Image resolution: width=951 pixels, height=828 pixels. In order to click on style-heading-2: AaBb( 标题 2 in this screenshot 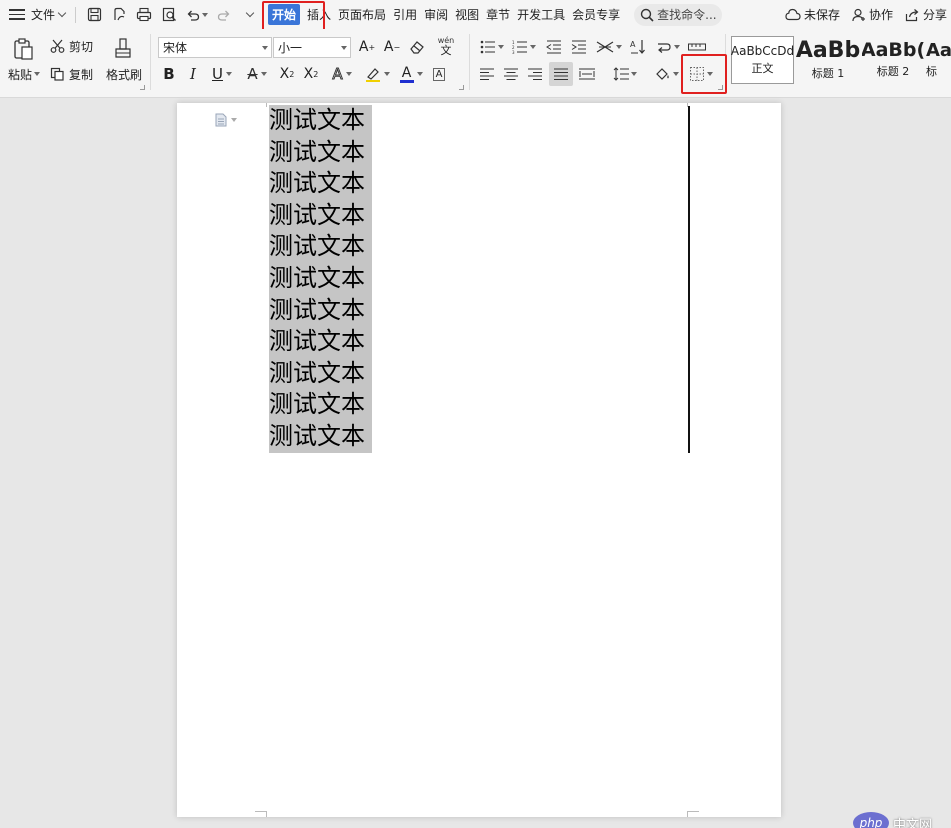, I will do `click(893, 60)`.